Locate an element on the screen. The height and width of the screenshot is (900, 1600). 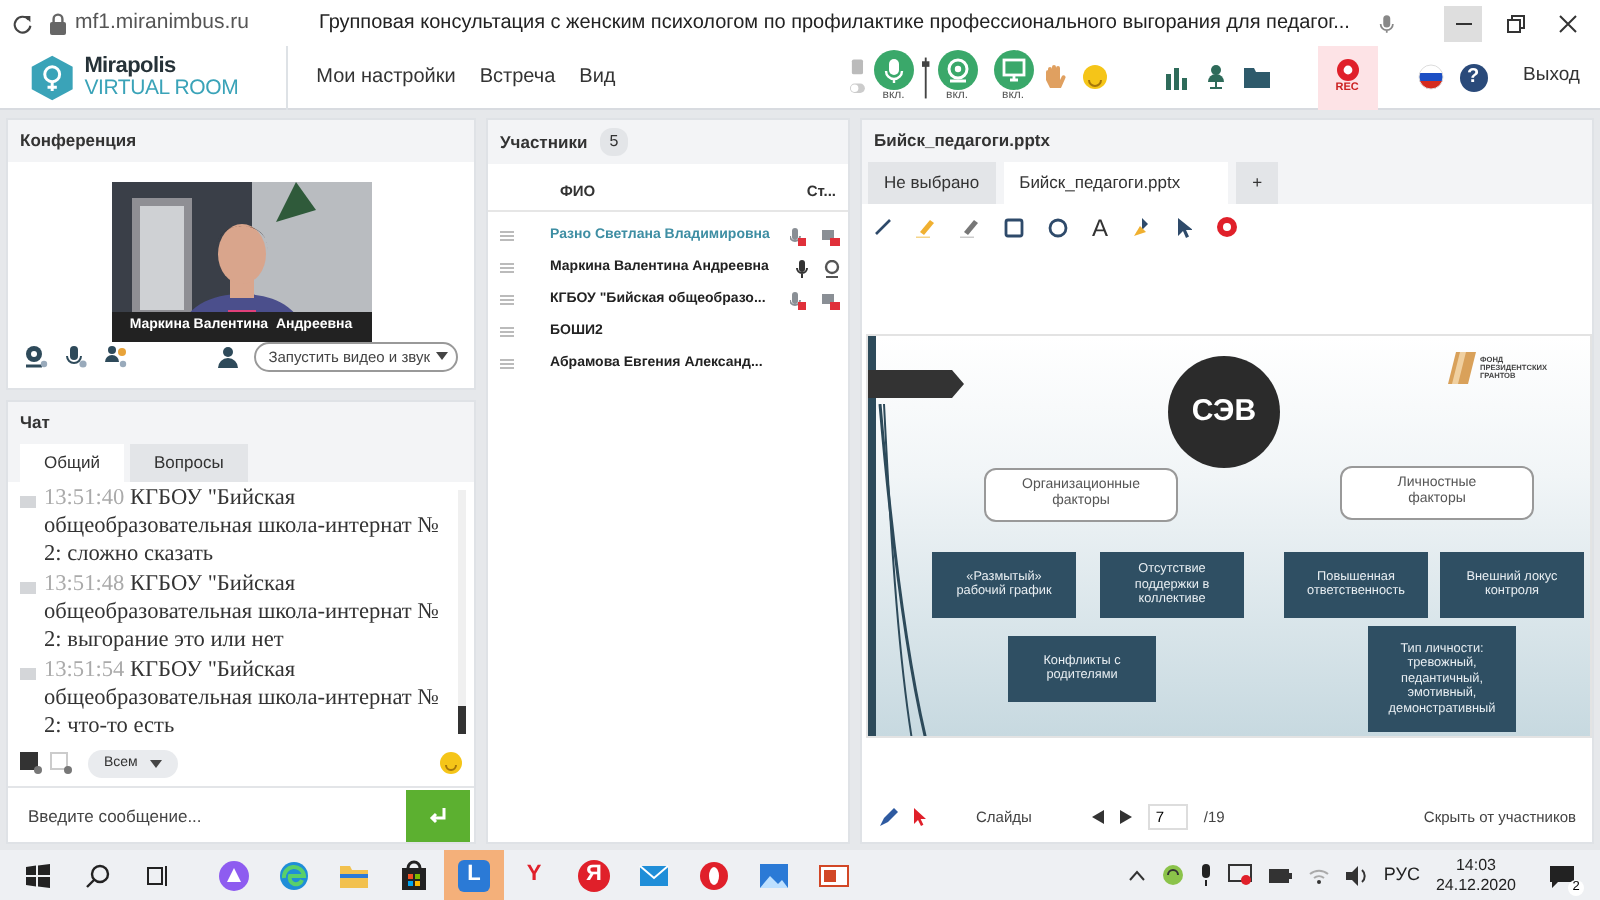
help-button: ? is located at coordinates (1473, 77).